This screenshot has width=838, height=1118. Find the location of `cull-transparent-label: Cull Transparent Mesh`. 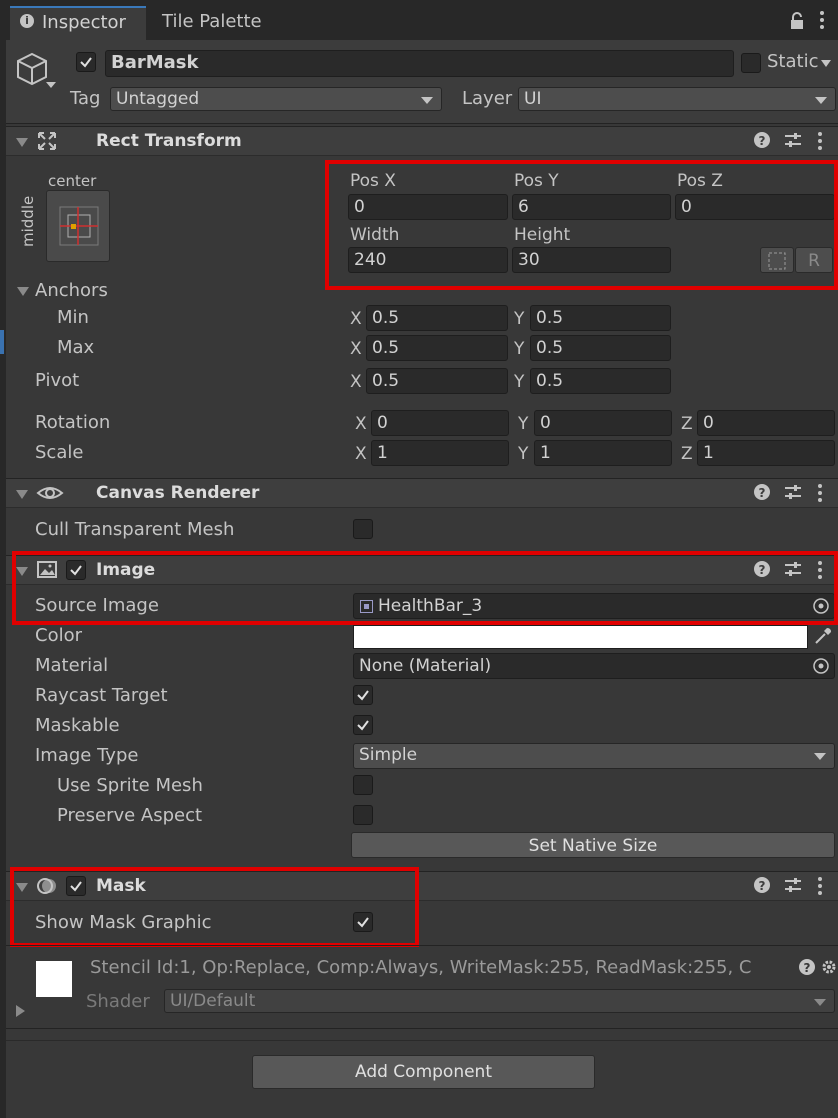

cull-transparent-label: Cull Transparent Mesh is located at coordinates (135, 529).